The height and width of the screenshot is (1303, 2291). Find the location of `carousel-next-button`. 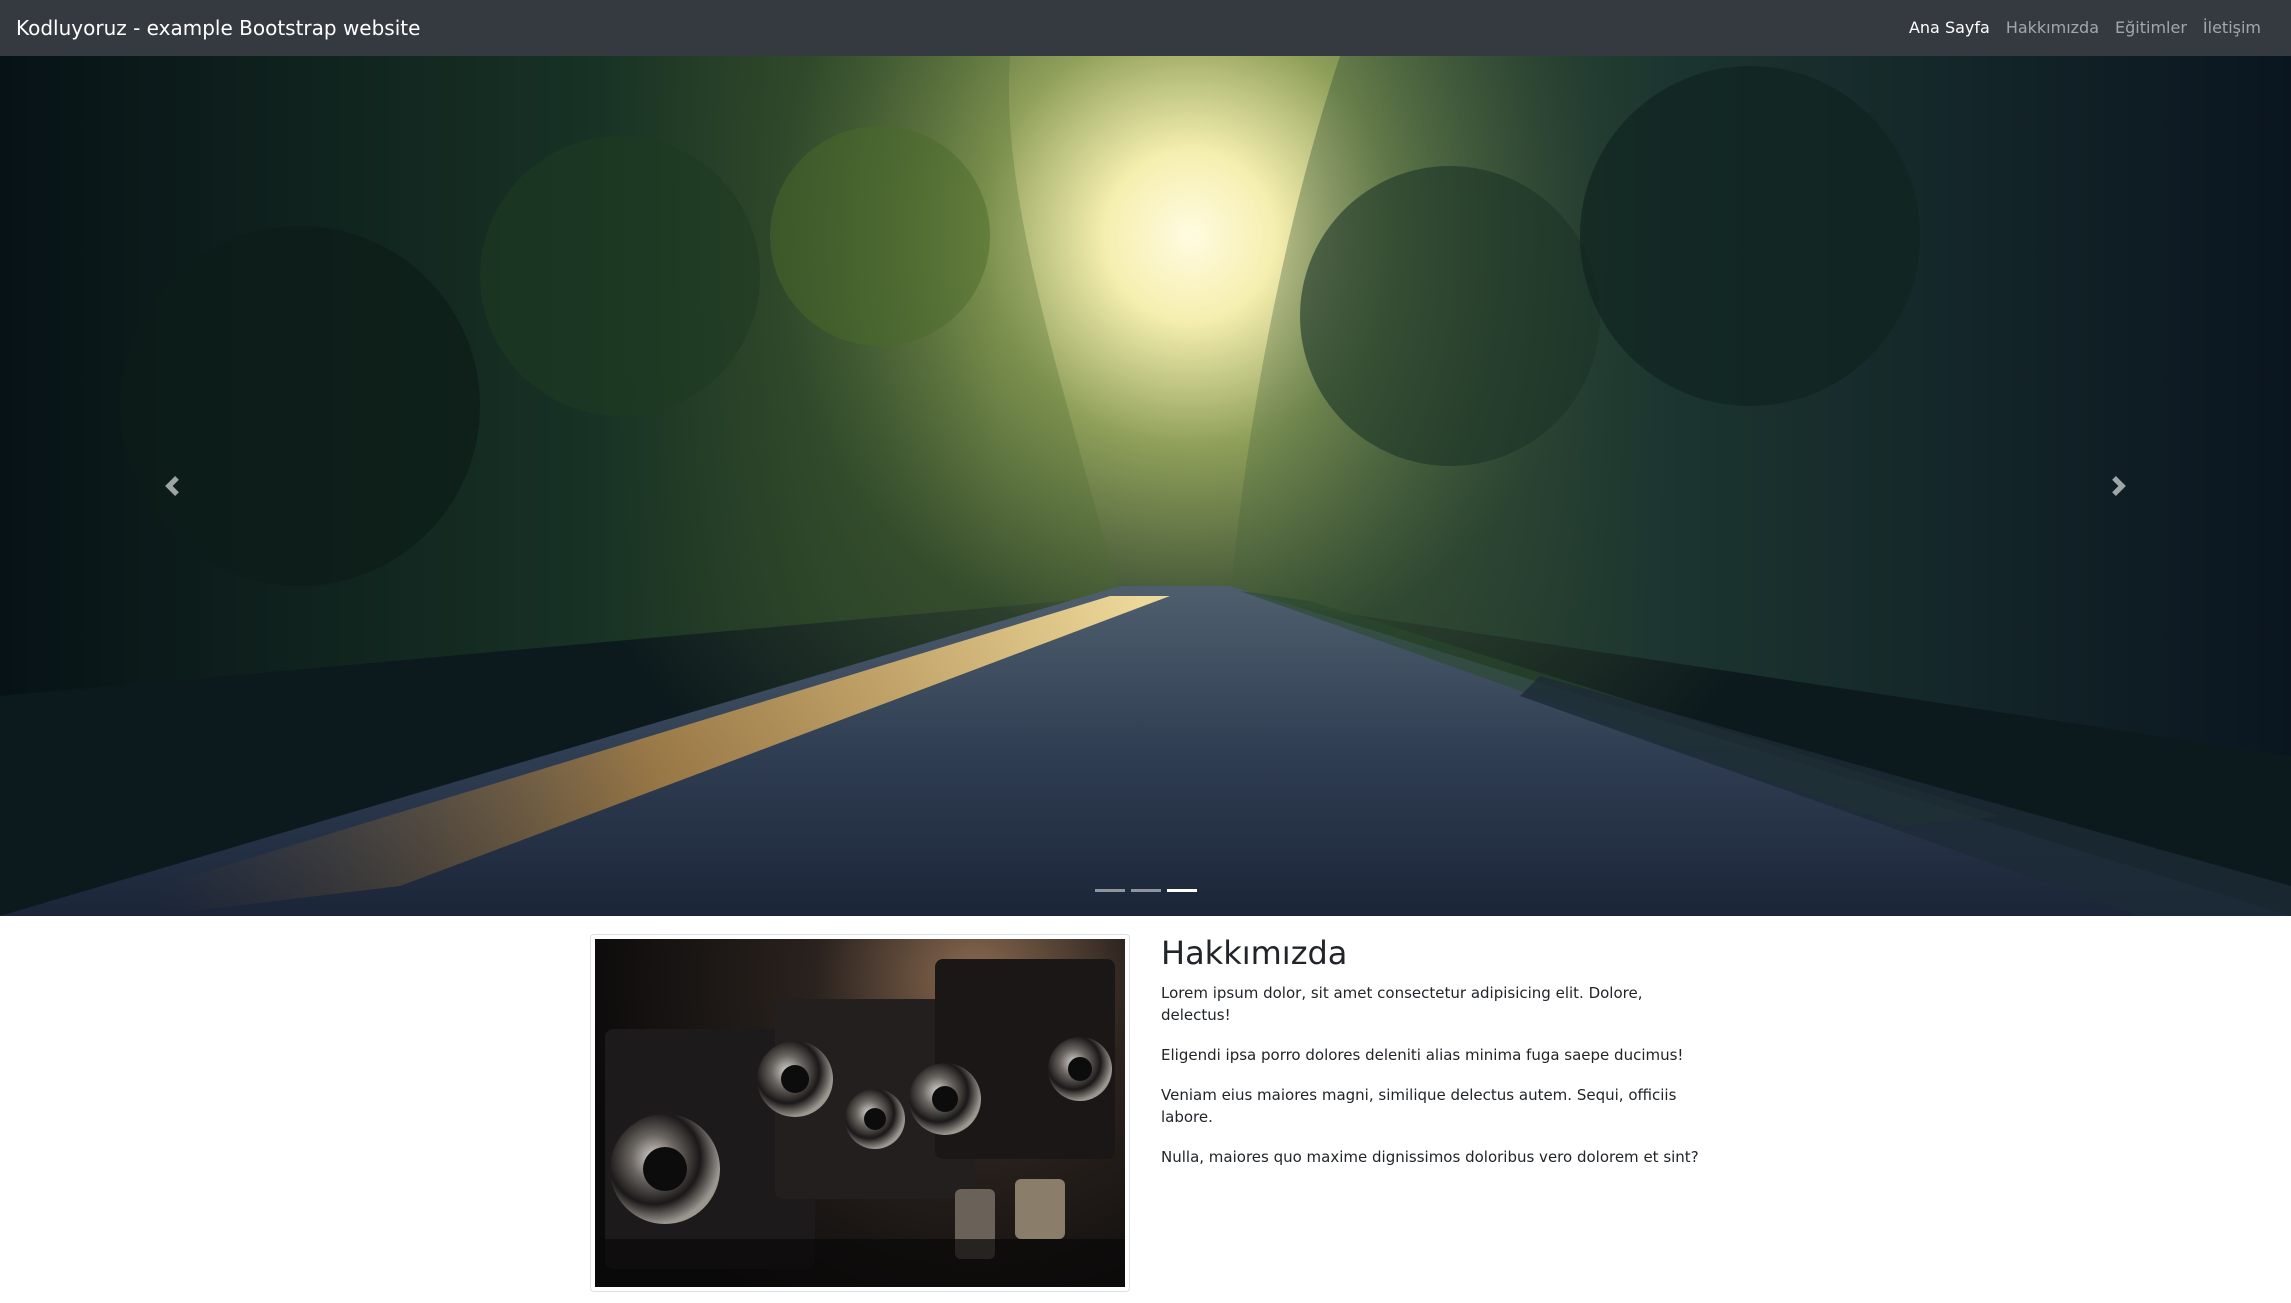

carousel-next-button is located at coordinates (2119, 486).